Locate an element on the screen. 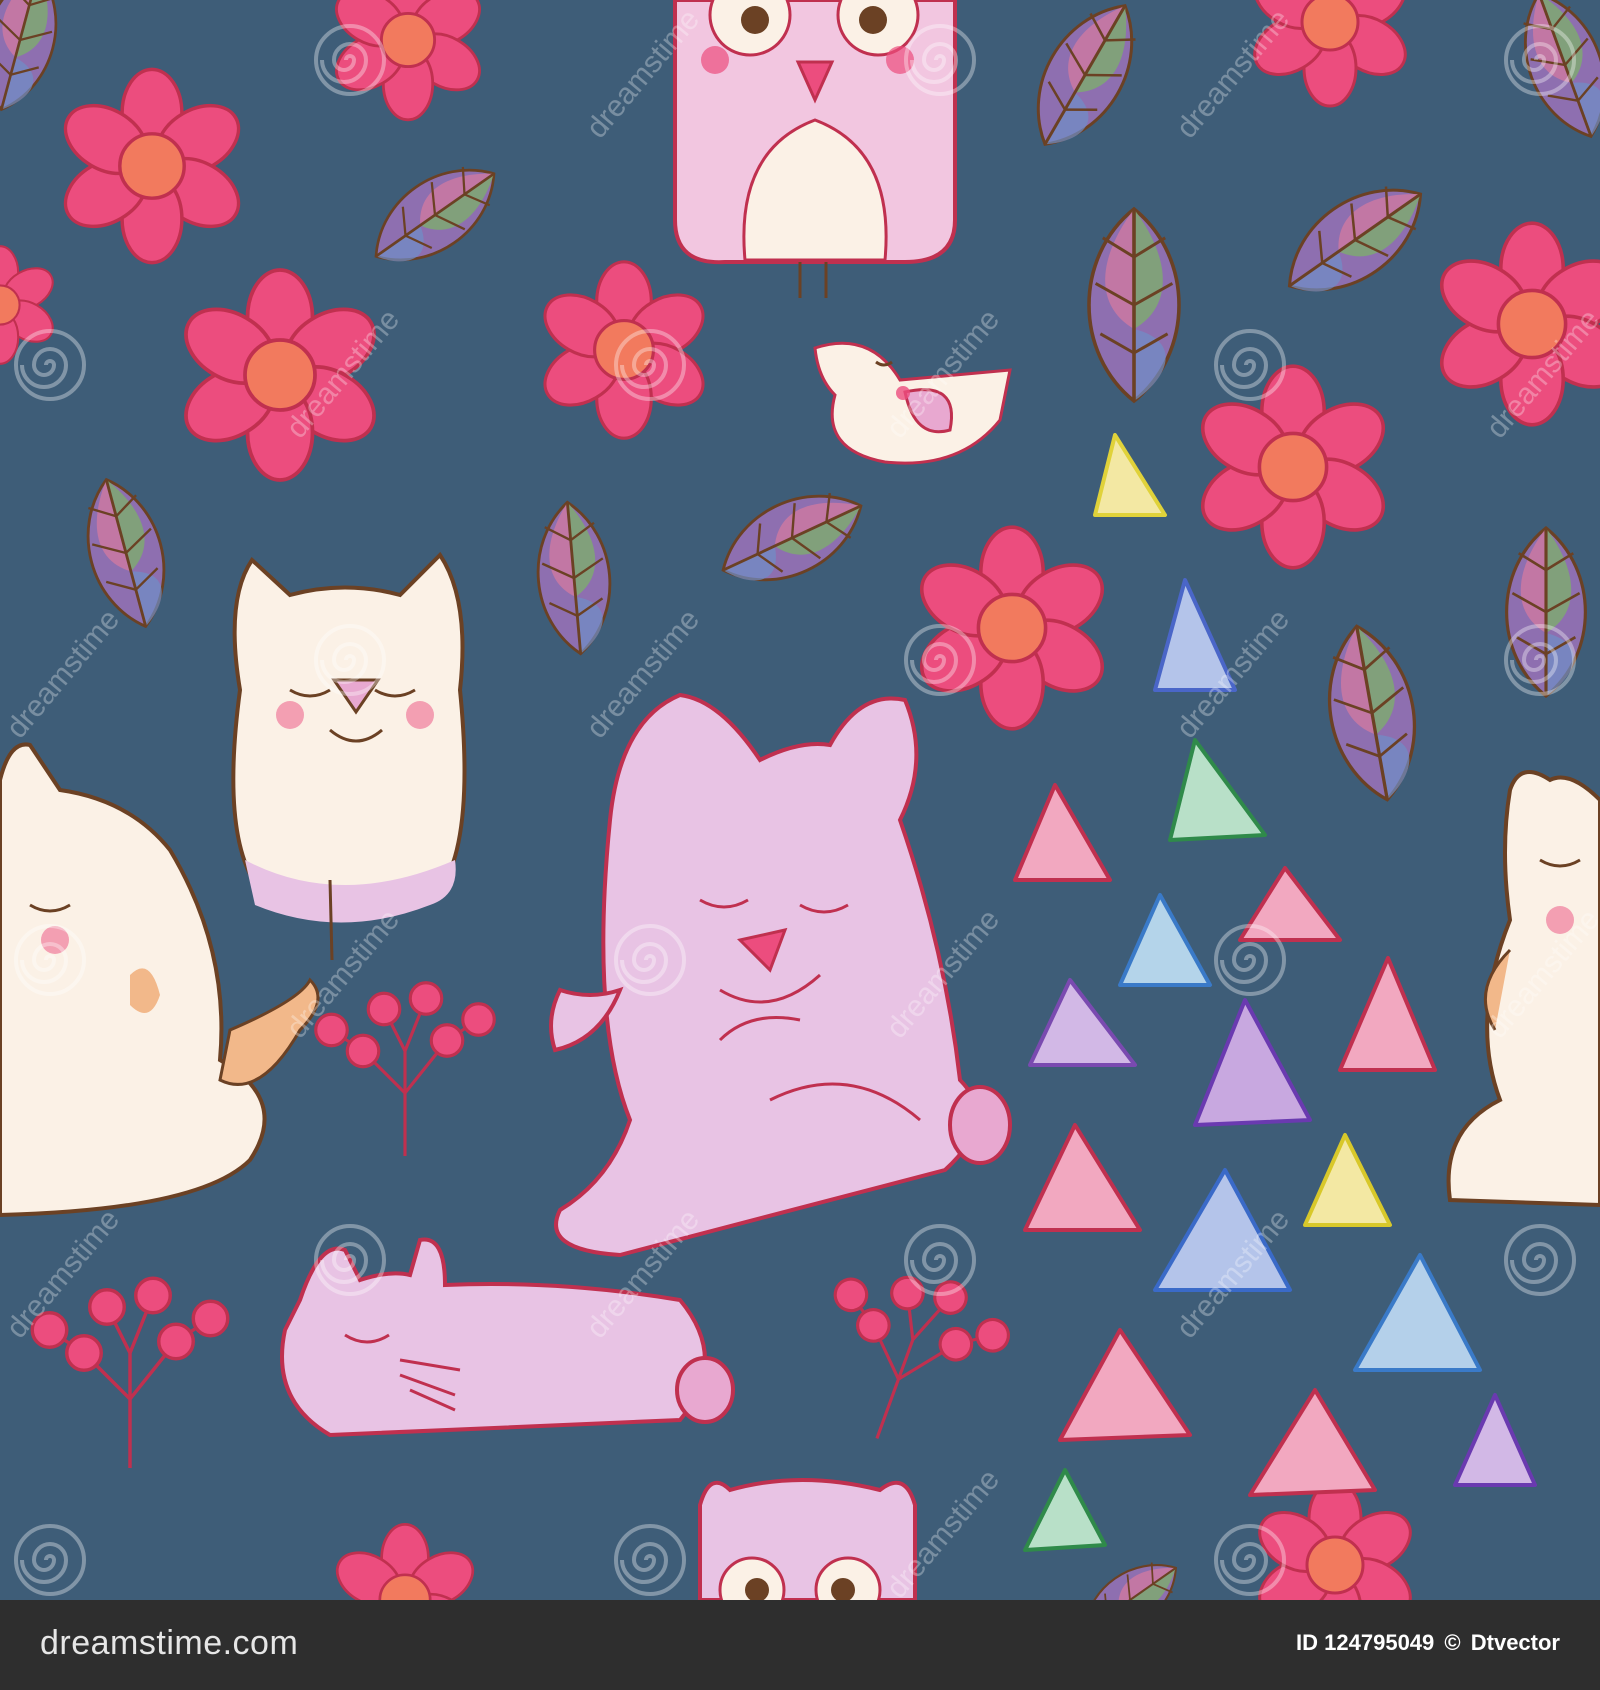  owl-top is located at coordinates (815, 149).